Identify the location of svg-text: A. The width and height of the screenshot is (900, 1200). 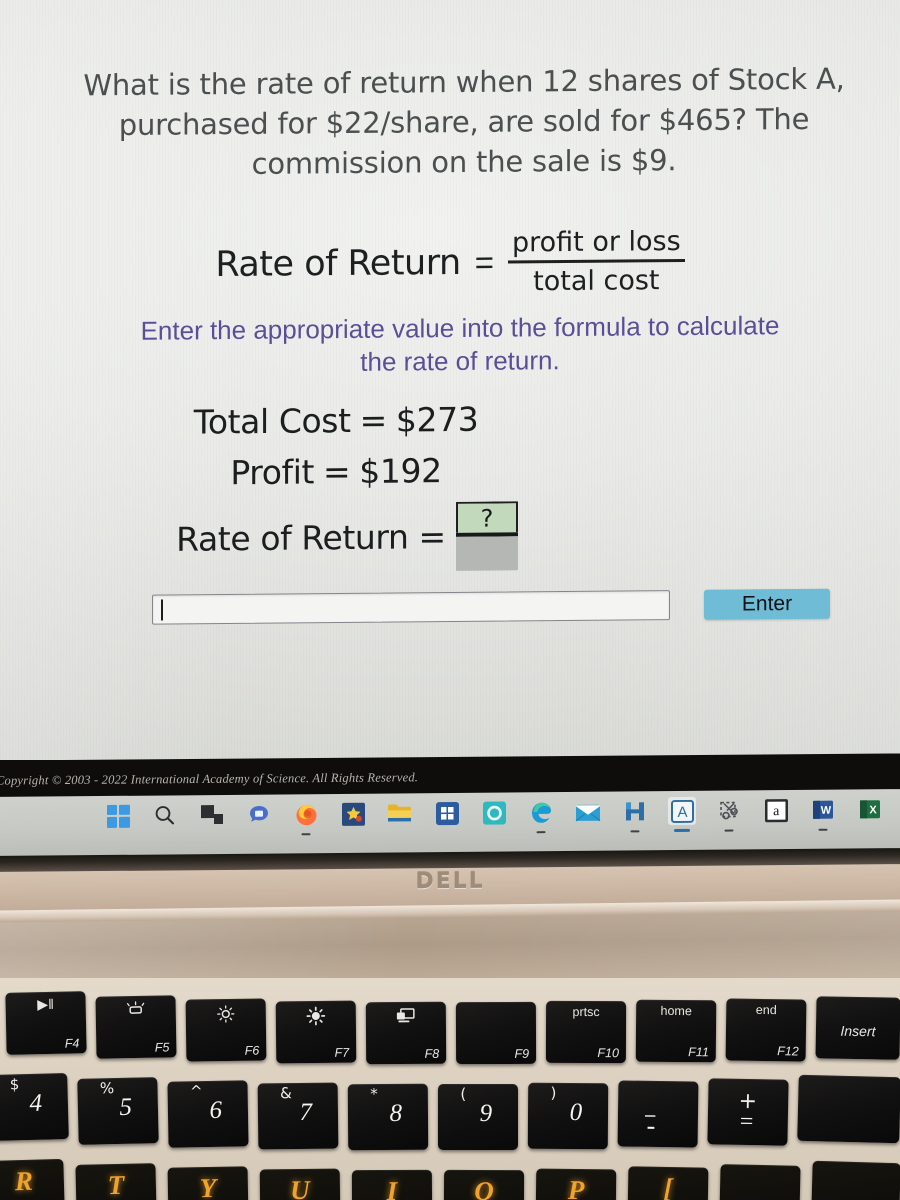
(682, 811).